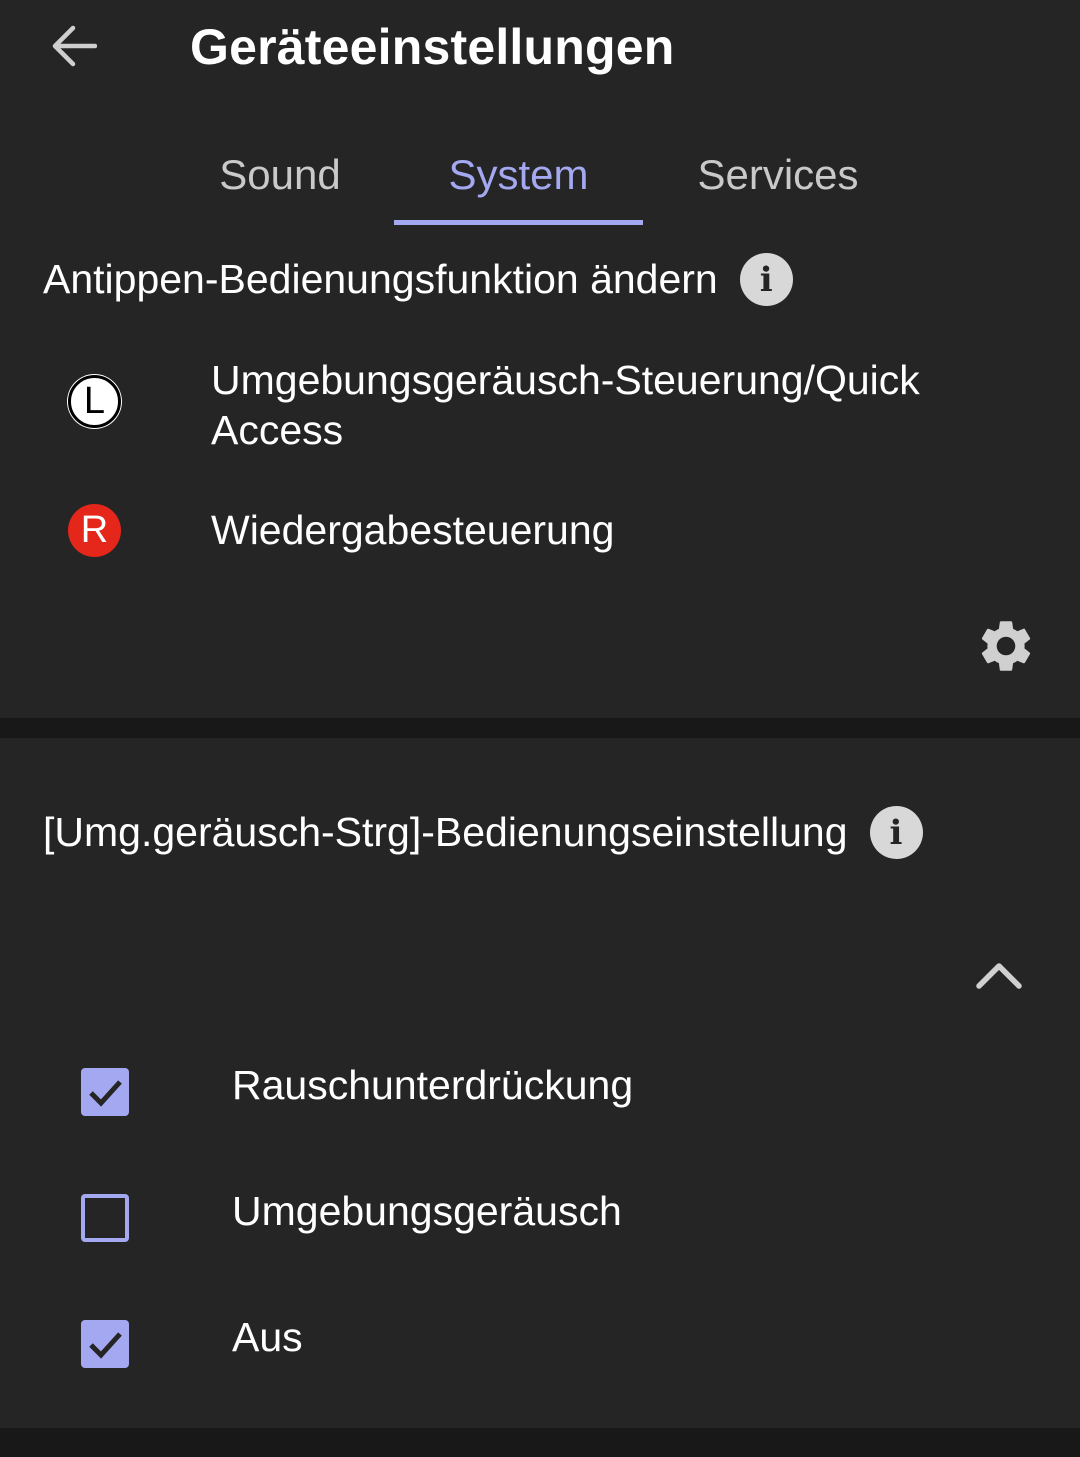 This screenshot has width=1080, height=1457. I want to click on ambient-sound-checkbox, so click(105, 1218).